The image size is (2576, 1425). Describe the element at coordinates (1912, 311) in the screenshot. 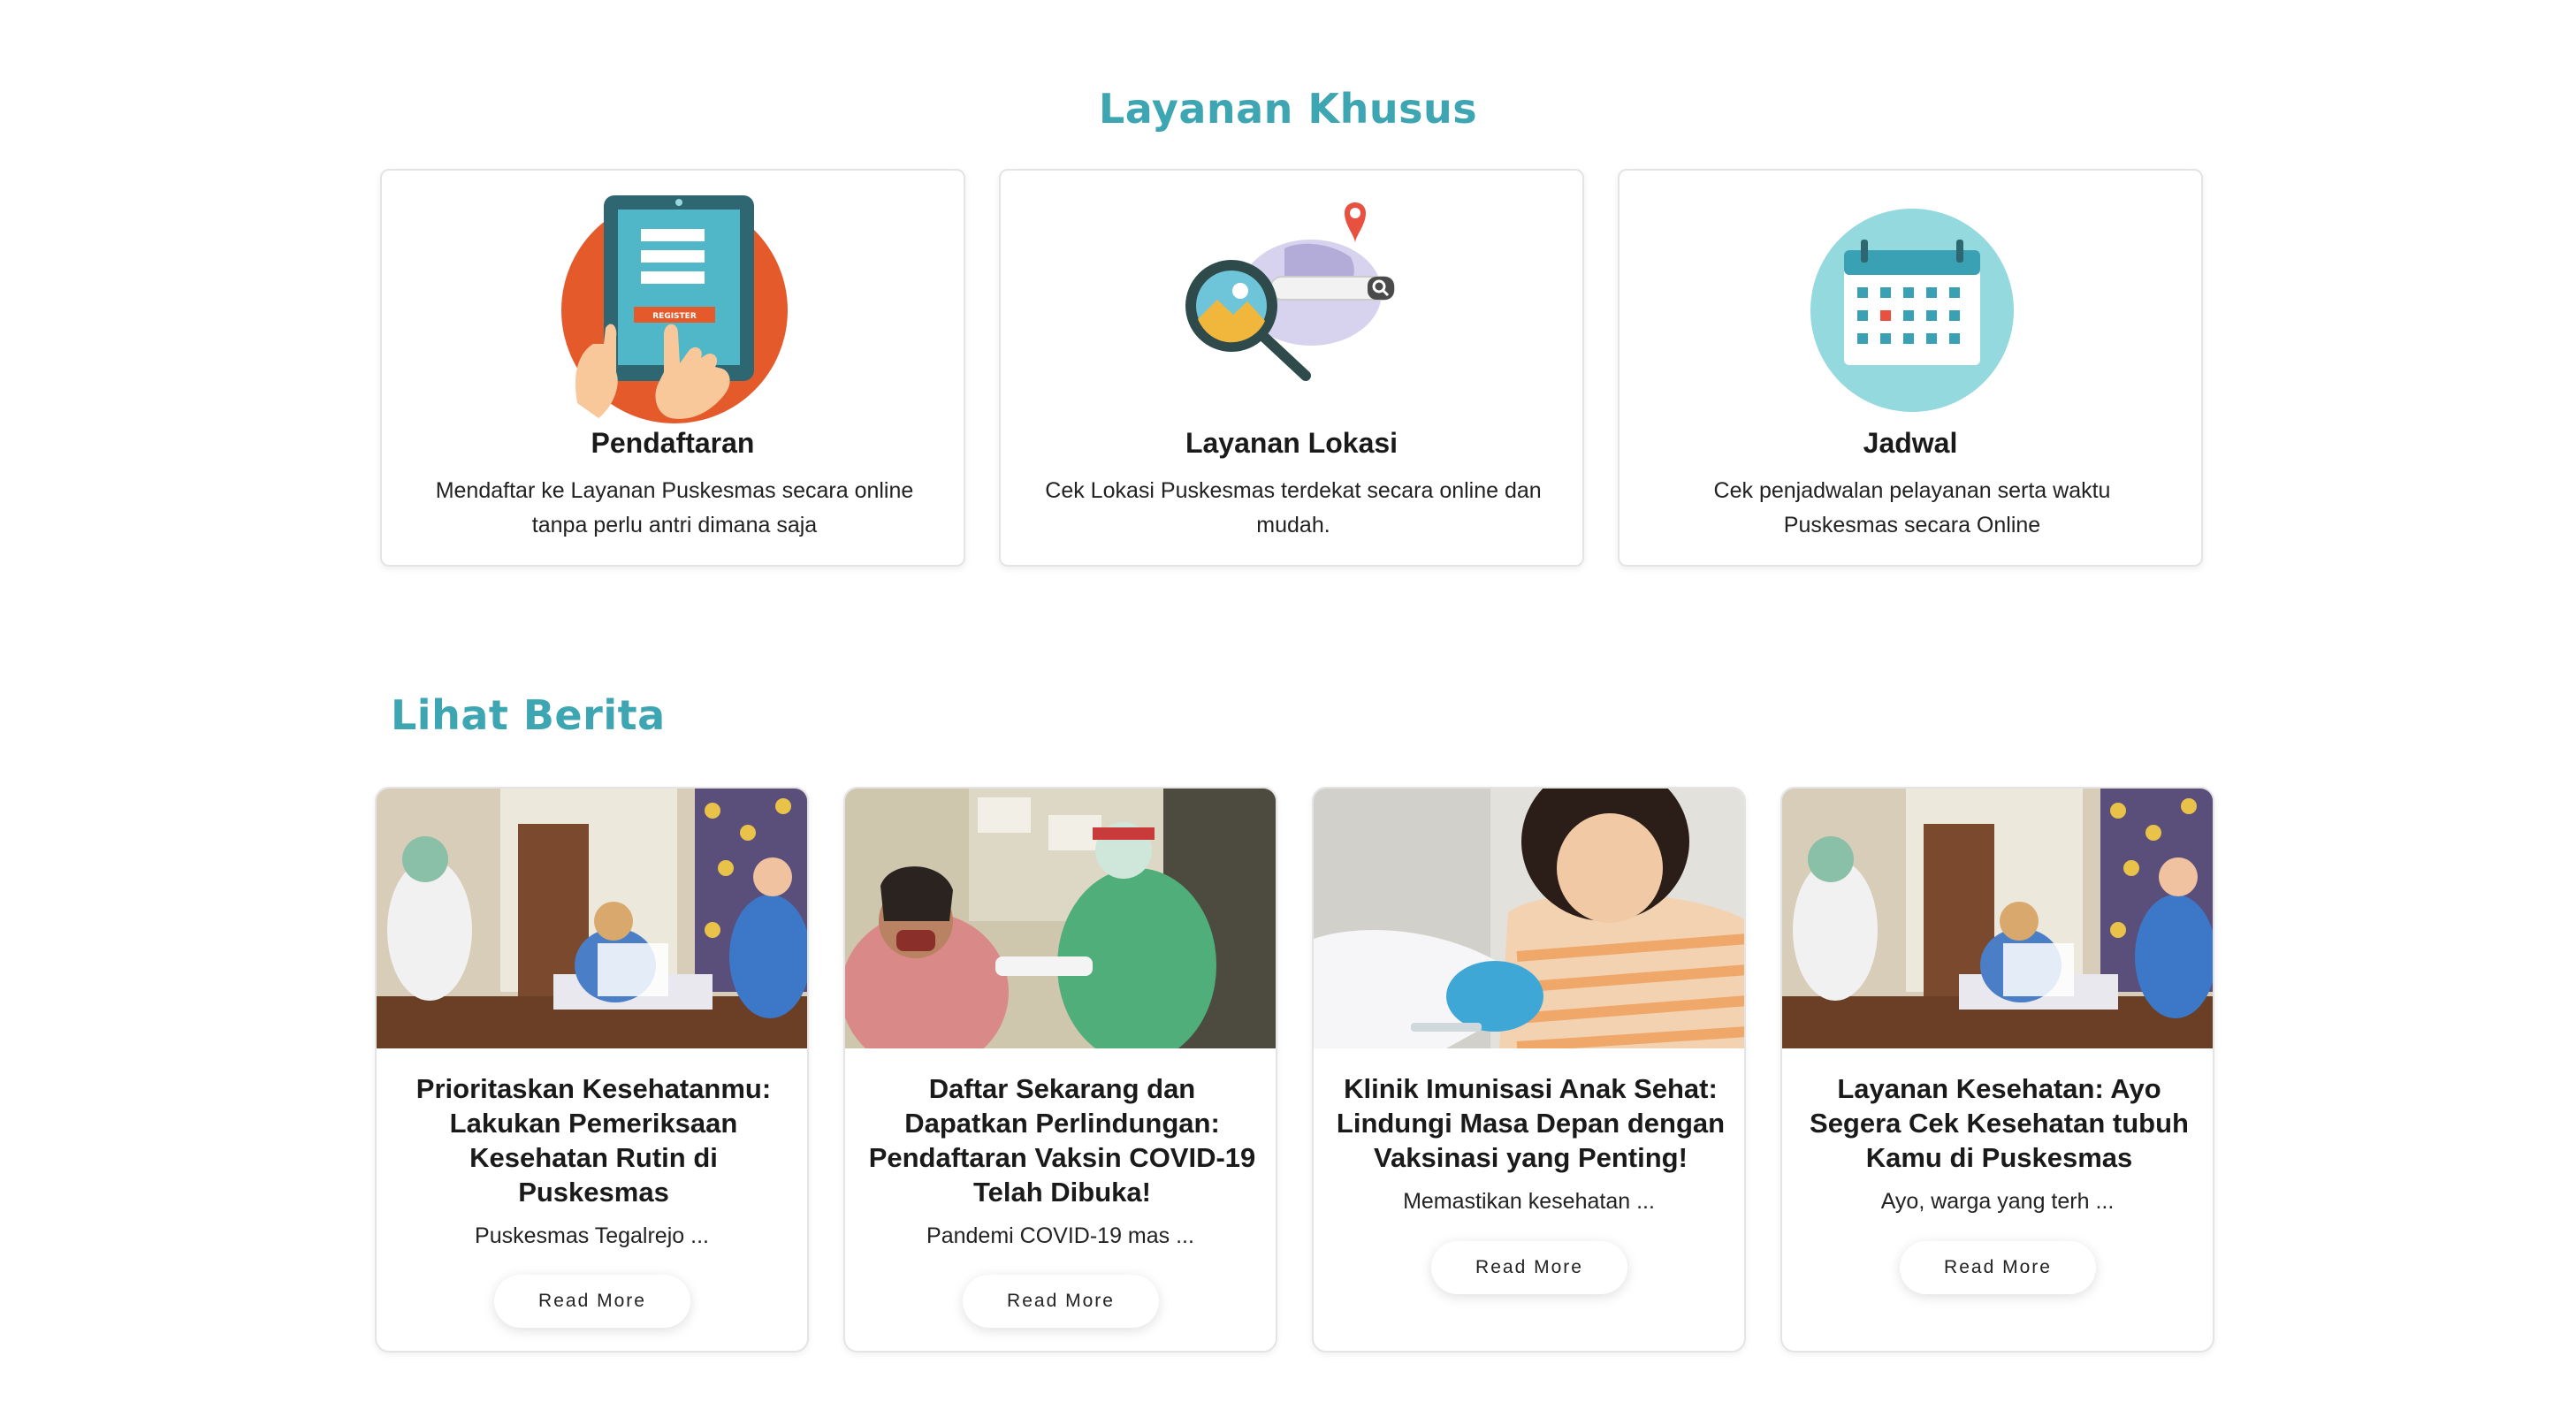

I see `calendar-icon` at that location.